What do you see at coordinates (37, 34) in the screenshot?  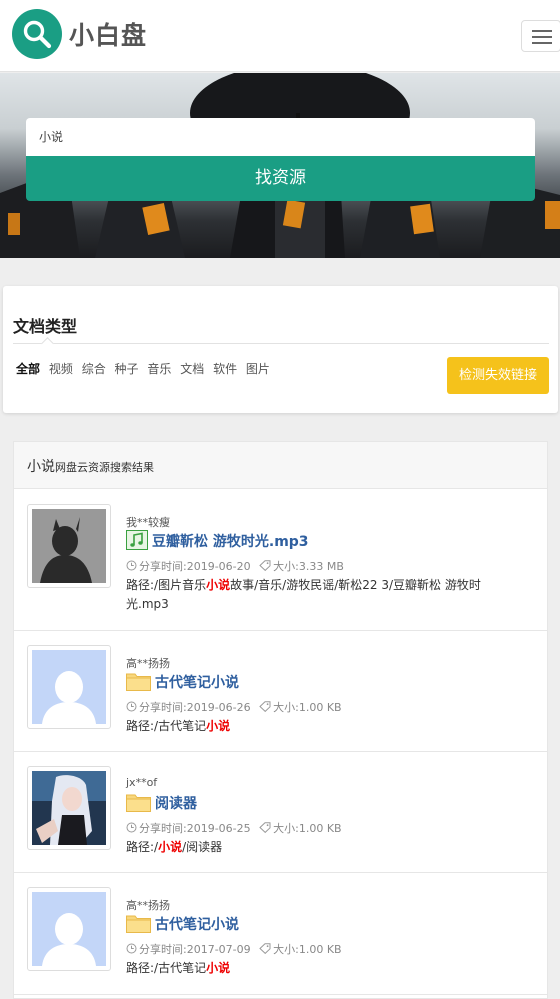 I see `logo-search-icon` at bounding box center [37, 34].